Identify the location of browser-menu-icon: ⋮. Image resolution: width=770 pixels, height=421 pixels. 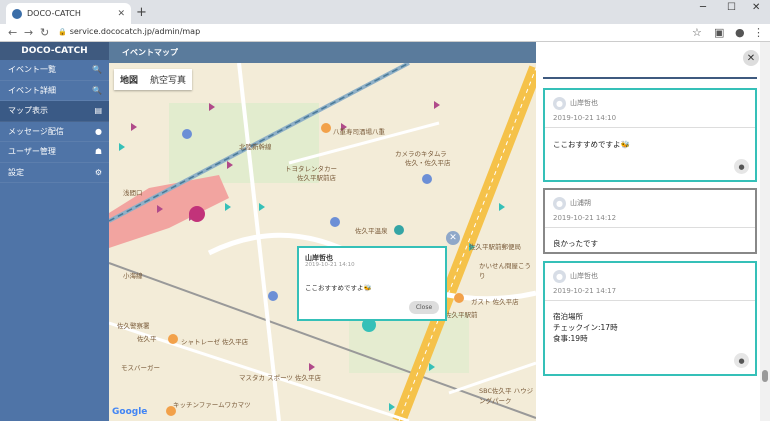
(758, 32).